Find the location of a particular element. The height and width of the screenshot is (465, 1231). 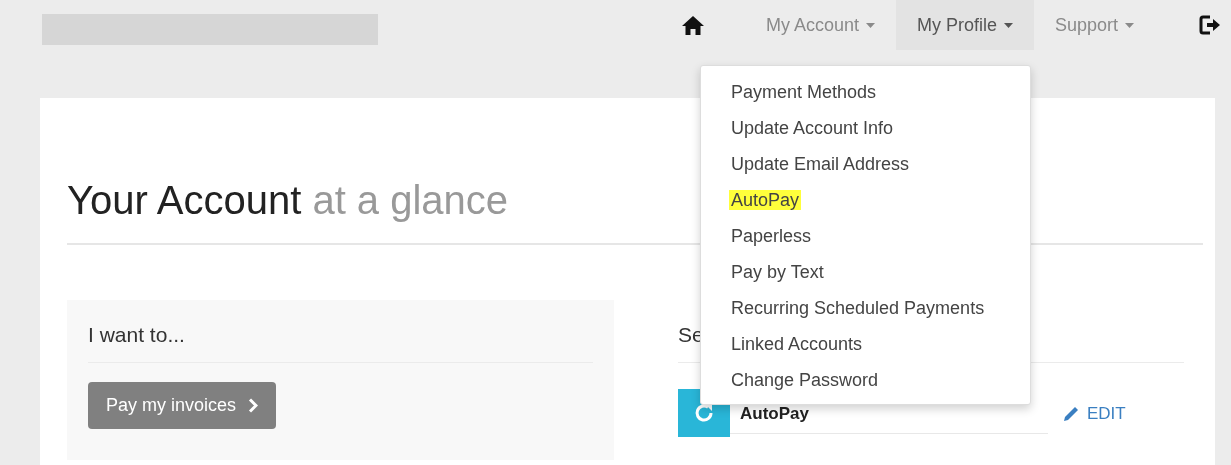

dropdown-item: Update Account Info is located at coordinates (865, 128).